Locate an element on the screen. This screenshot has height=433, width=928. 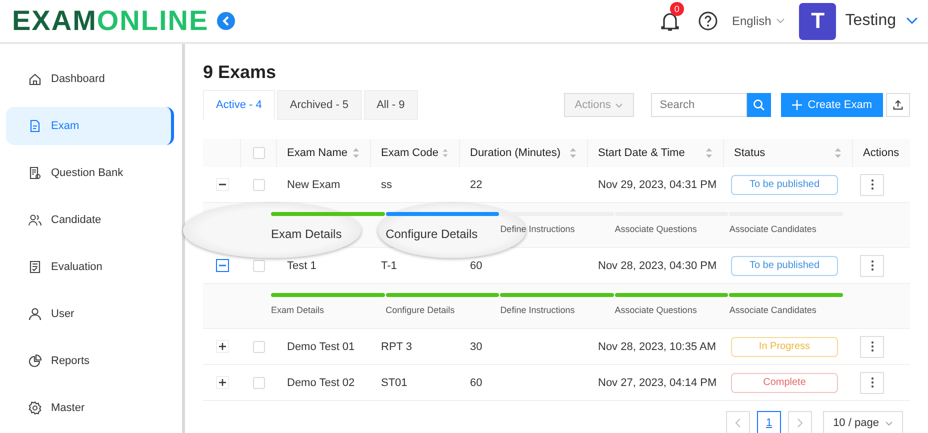
people-icon is located at coordinates (35, 220).